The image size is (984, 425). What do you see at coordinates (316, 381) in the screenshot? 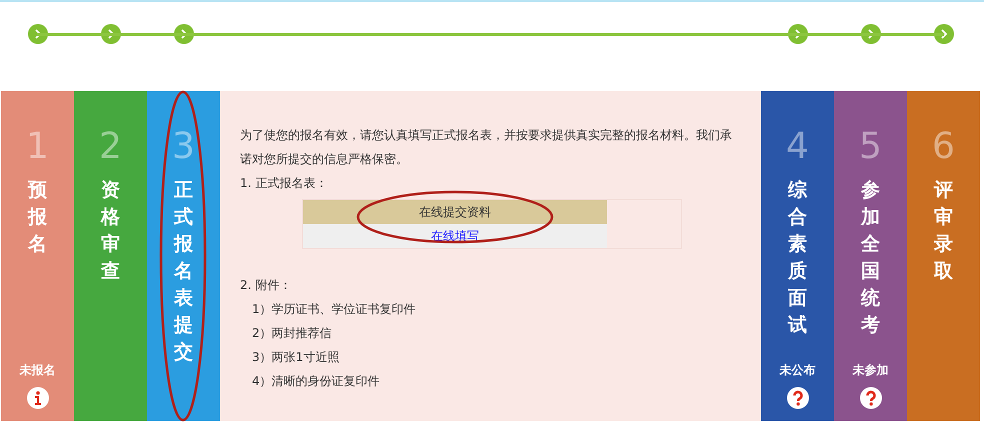
I see `attachment-item: 4）清晰的身份证复印件` at bounding box center [316, 381].